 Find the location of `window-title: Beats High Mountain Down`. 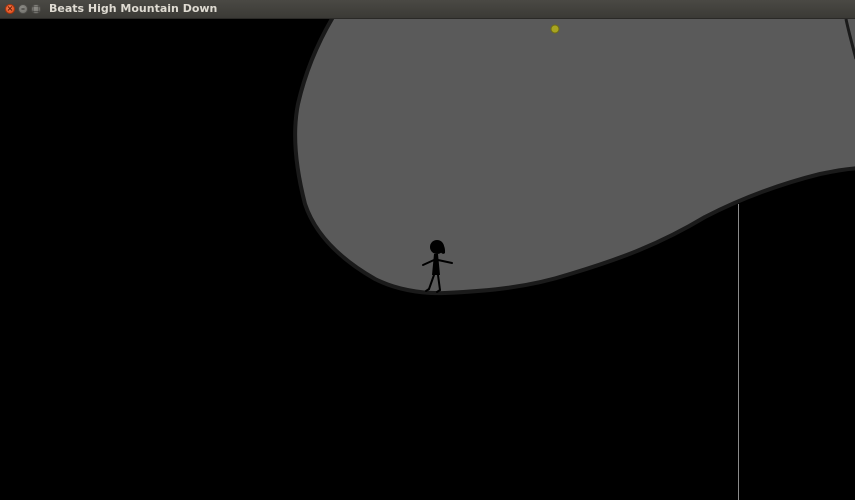

window-title: Beats High Mountain Down is located at coordinates (133, 8).